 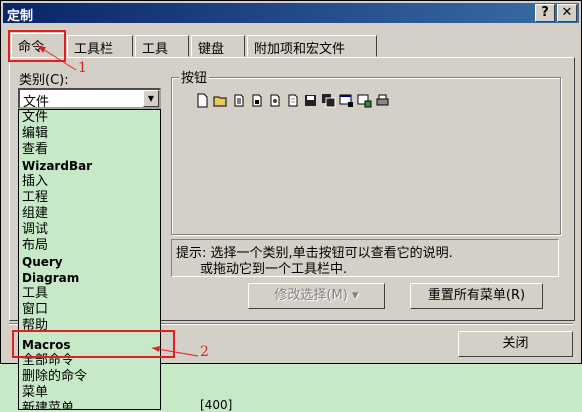 I want to click on close-window-button: ✕, so click(x=567, y=13).